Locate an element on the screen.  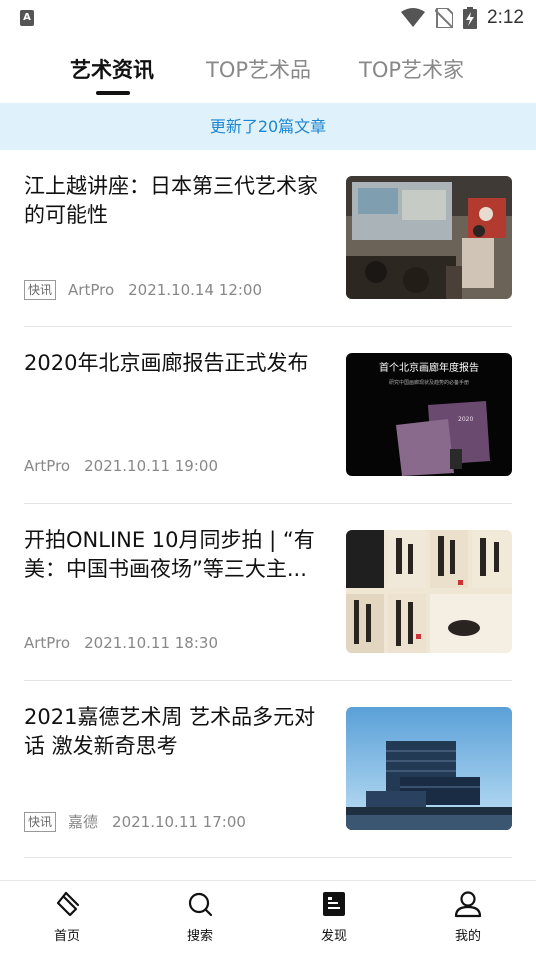
tab-top-artworks: TOP艺术品 is located at coordinates (258, 69).